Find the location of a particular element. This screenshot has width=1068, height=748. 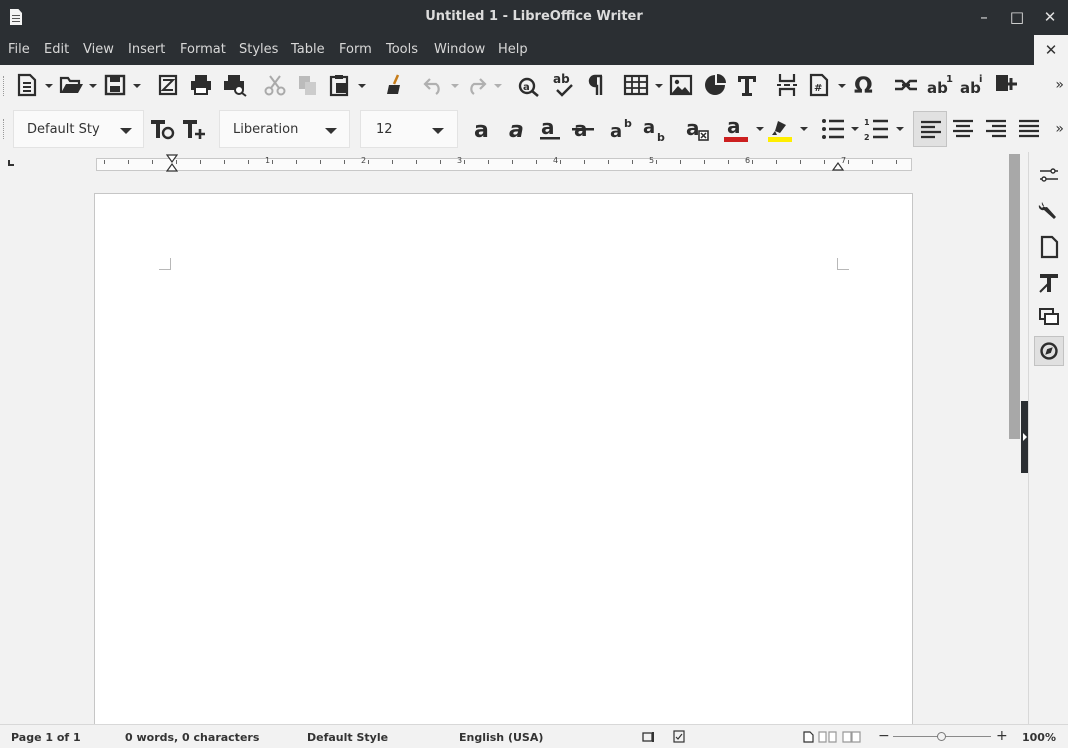

align-left-button is located at coordinates (930, 129).